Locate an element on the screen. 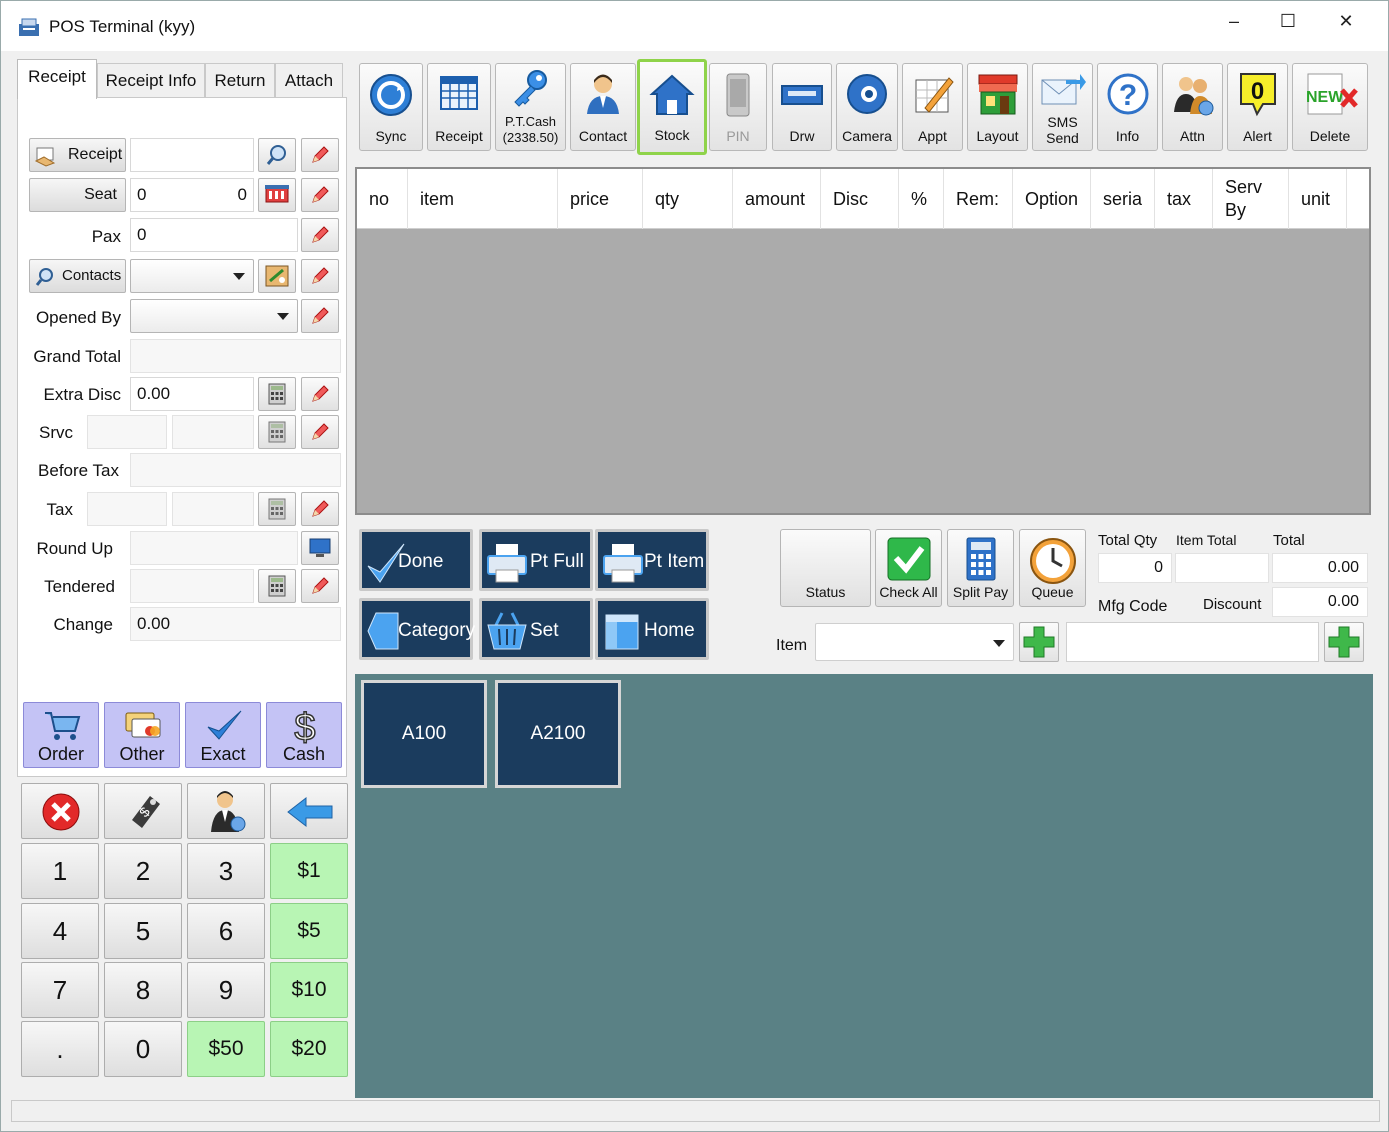 This screenshot has height=1132, width=1389. srvc-edit-button is located at coordinates (320, 432).